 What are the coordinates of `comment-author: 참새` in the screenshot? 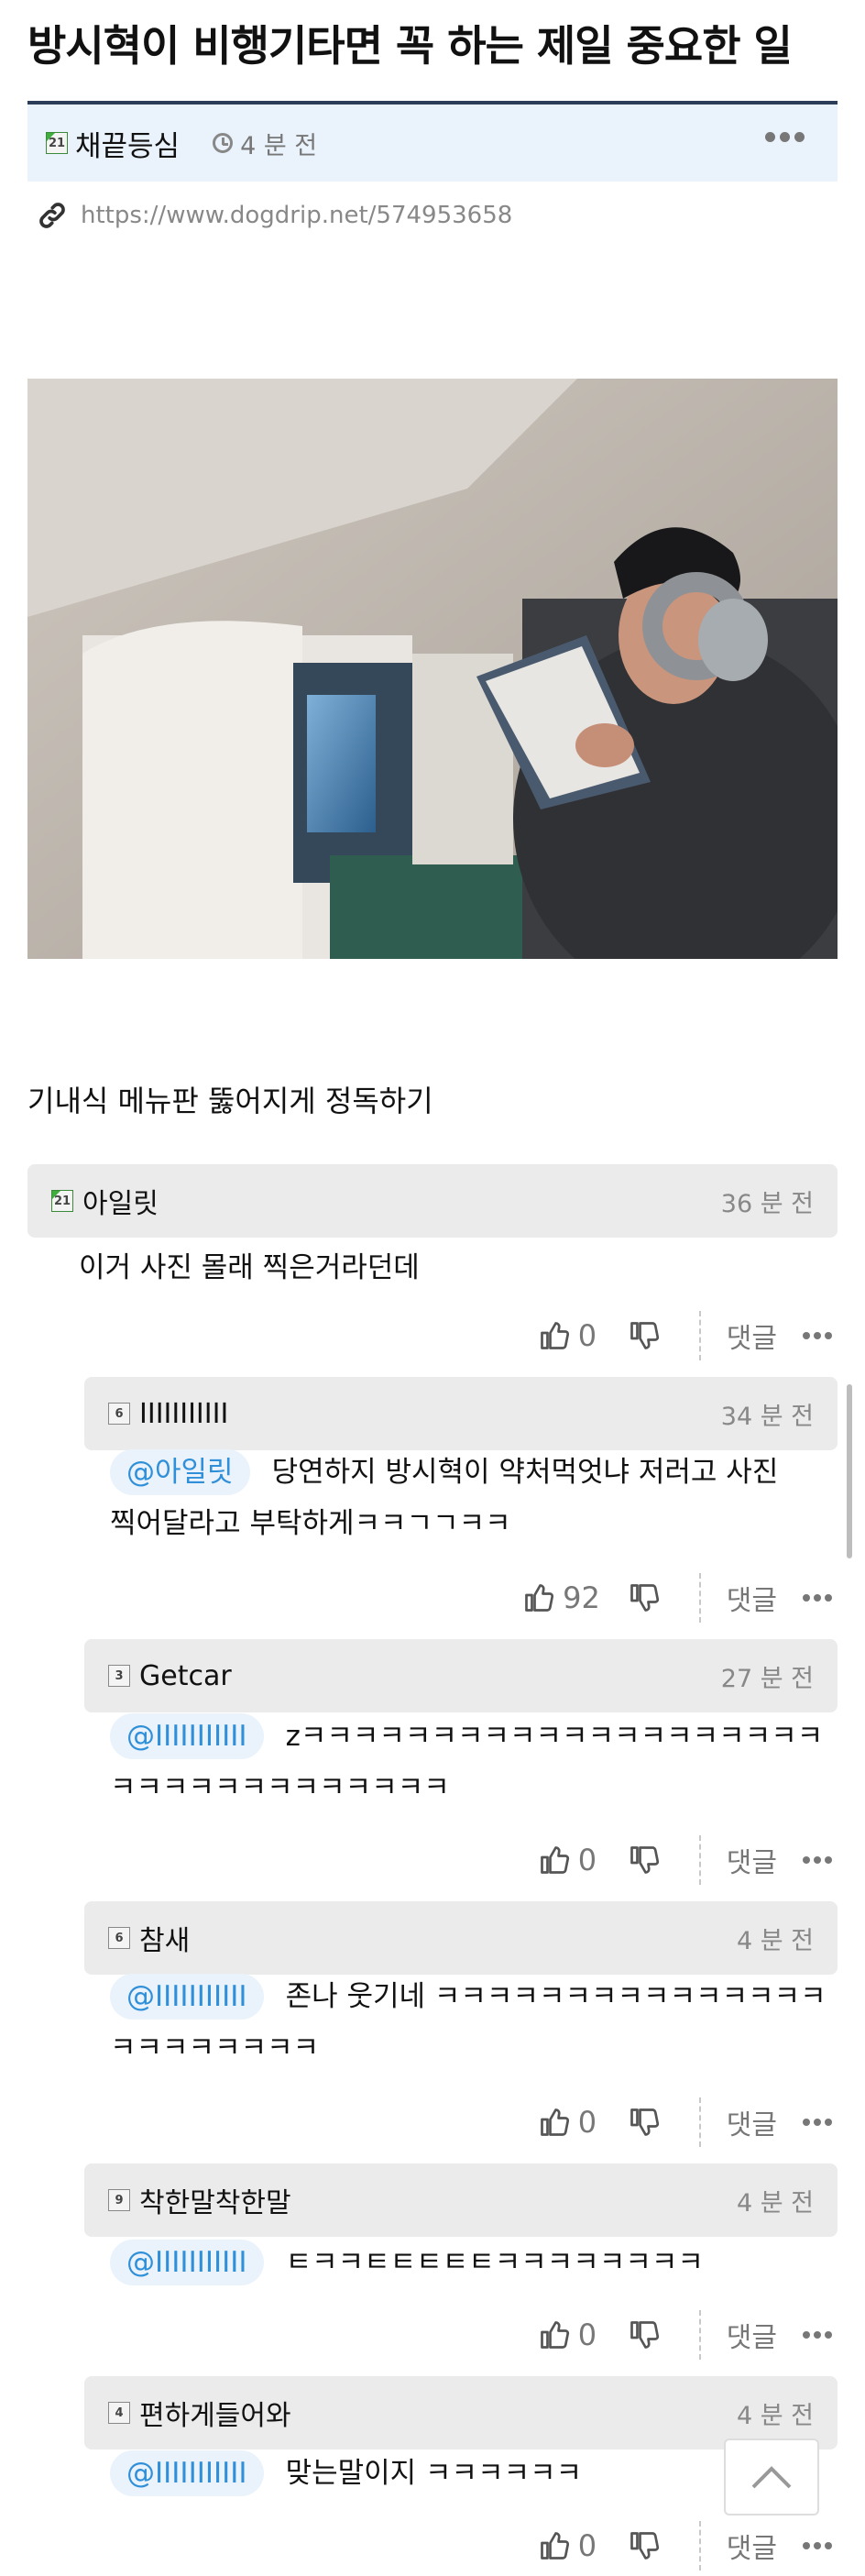 It's located at (164, 1938).